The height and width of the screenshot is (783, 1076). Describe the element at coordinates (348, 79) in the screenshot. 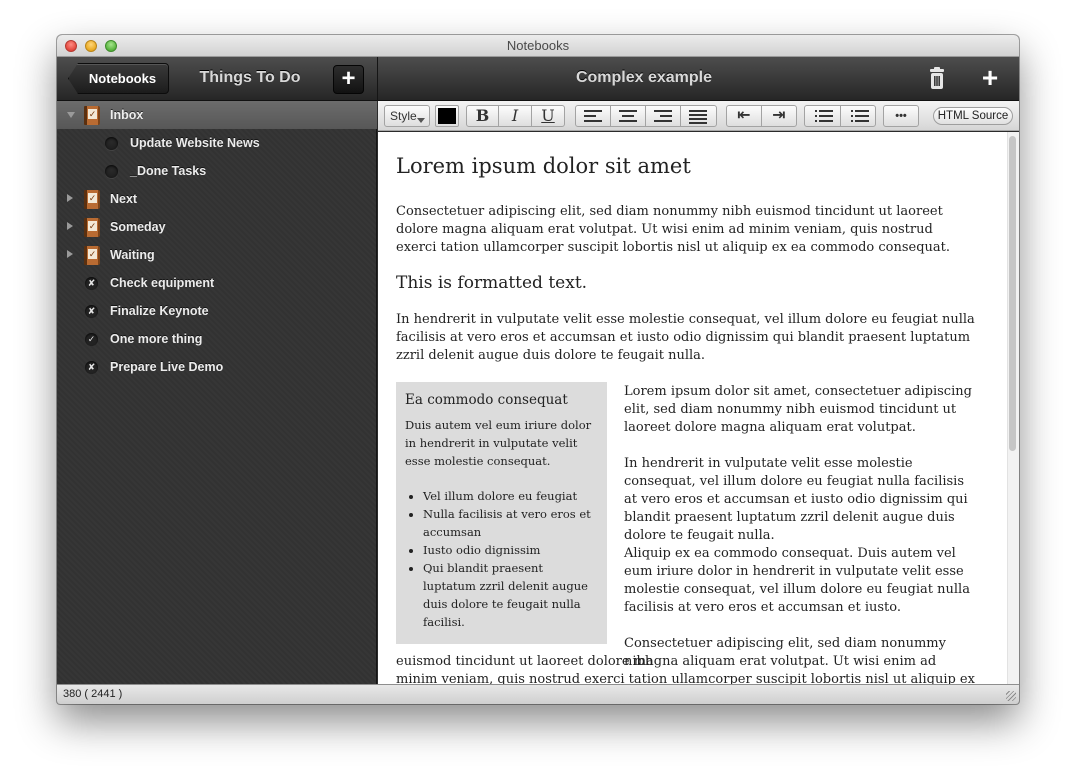

I see `add-item-button: +` at that location.